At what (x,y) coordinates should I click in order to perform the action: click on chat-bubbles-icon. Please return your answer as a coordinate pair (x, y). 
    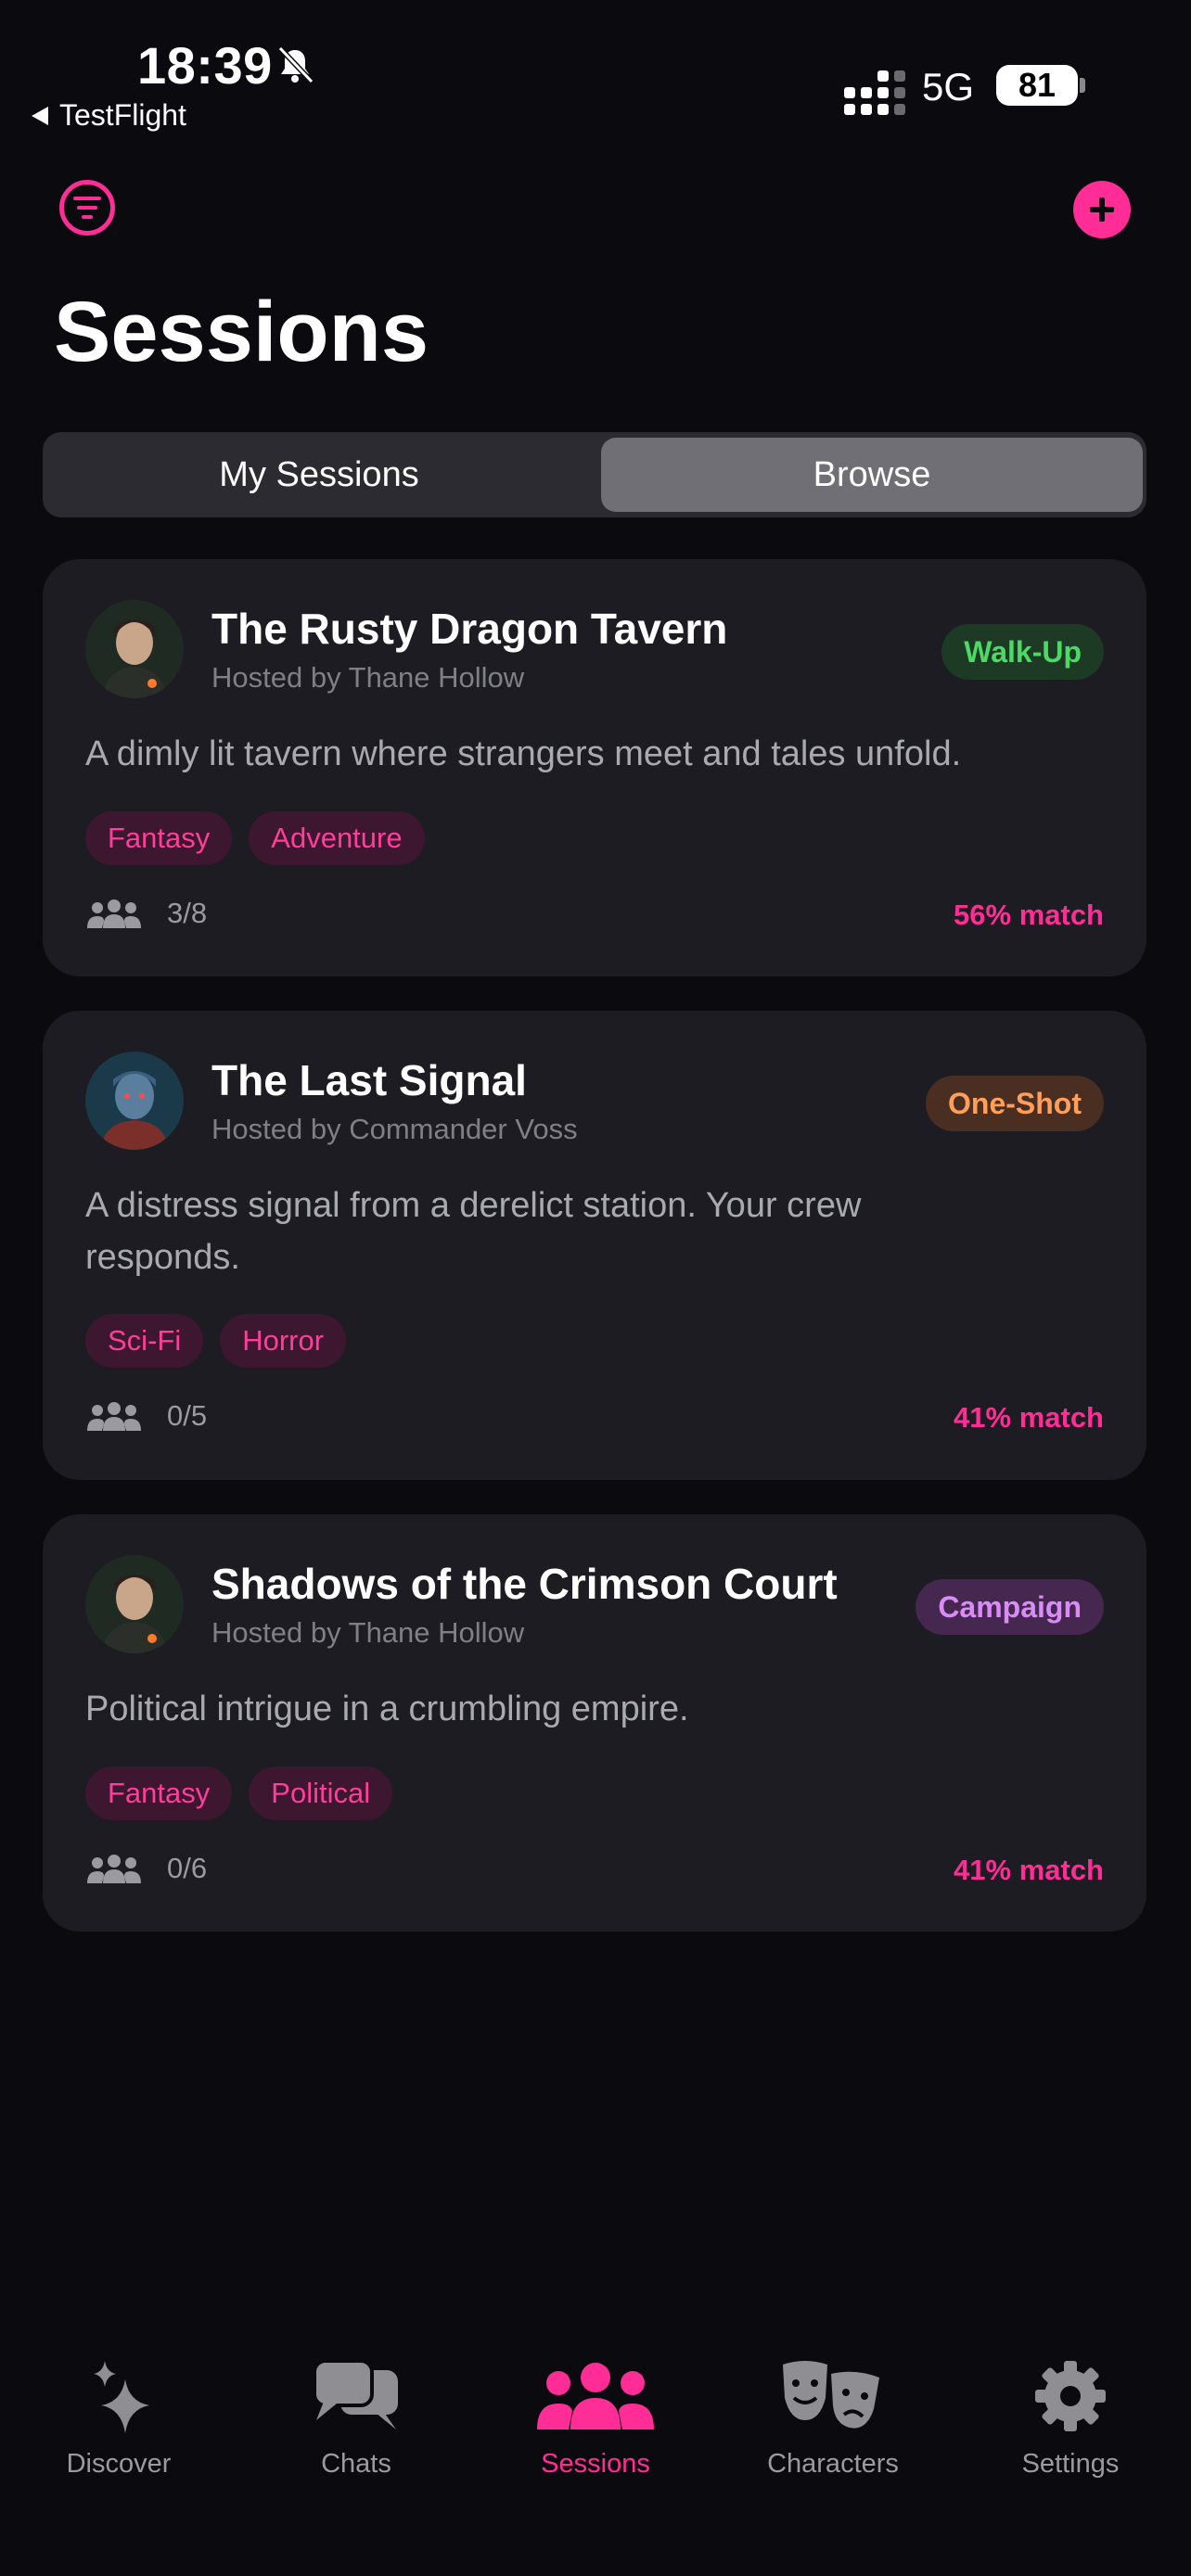
    Looking at the image, I should click on (355, 2394).